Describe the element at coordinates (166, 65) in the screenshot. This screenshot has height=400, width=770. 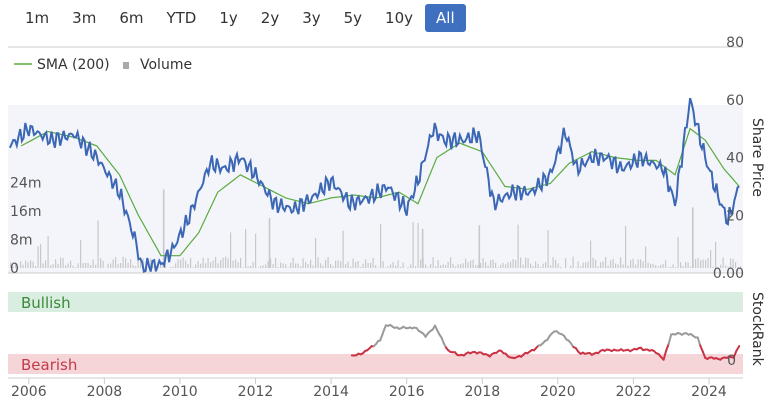
I see `volume-legend-label: Volume` at that location.